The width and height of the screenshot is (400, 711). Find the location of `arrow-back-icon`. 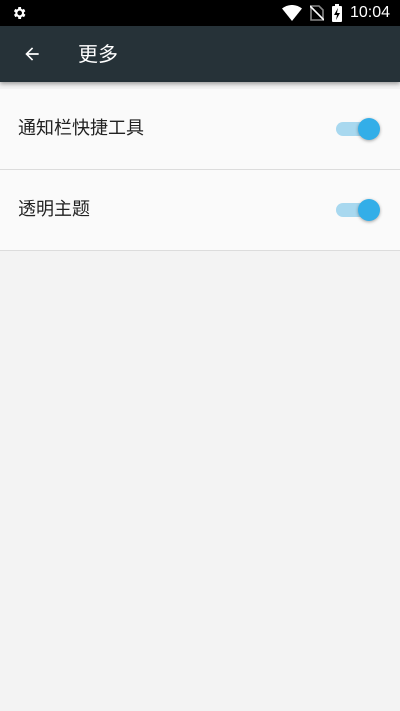

arrow-back-icon is located at coordinates (32, 54).